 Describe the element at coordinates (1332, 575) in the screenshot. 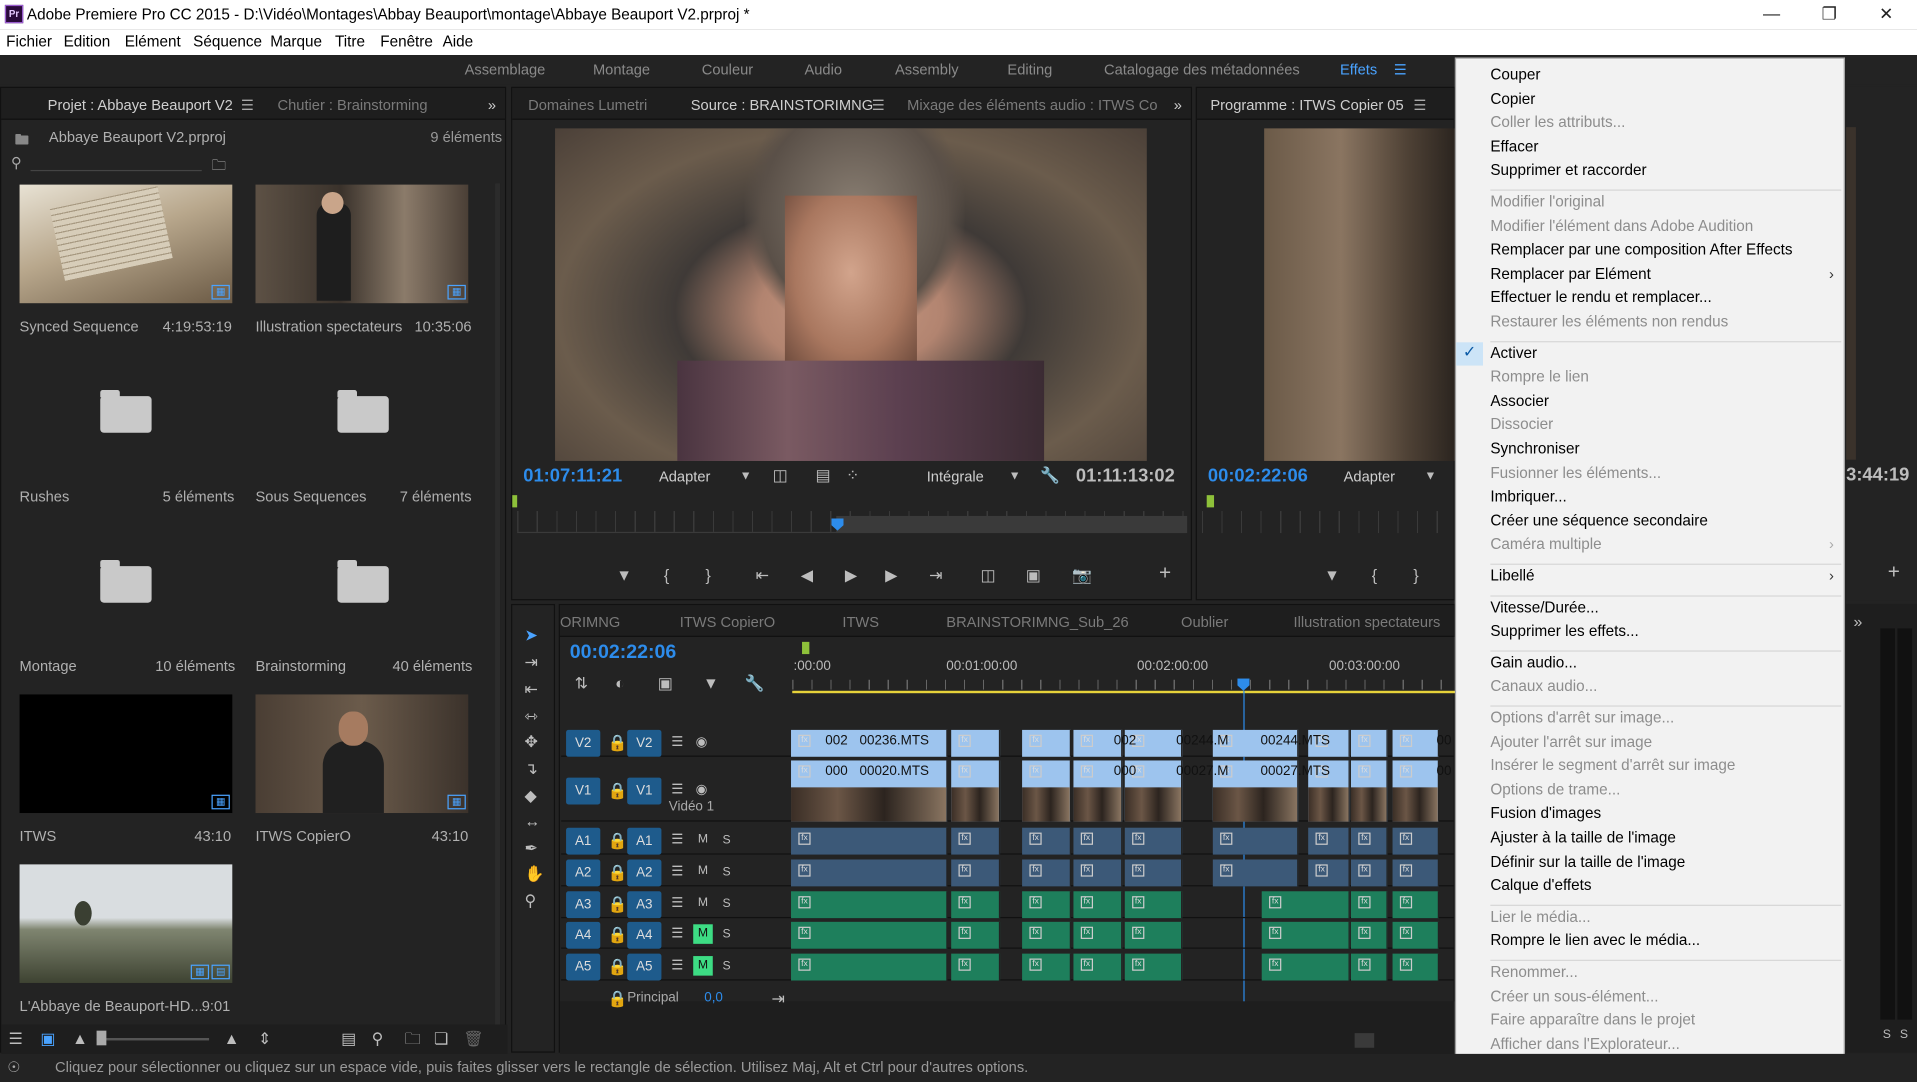

I see `add-marker-icon: ▼` at that location.